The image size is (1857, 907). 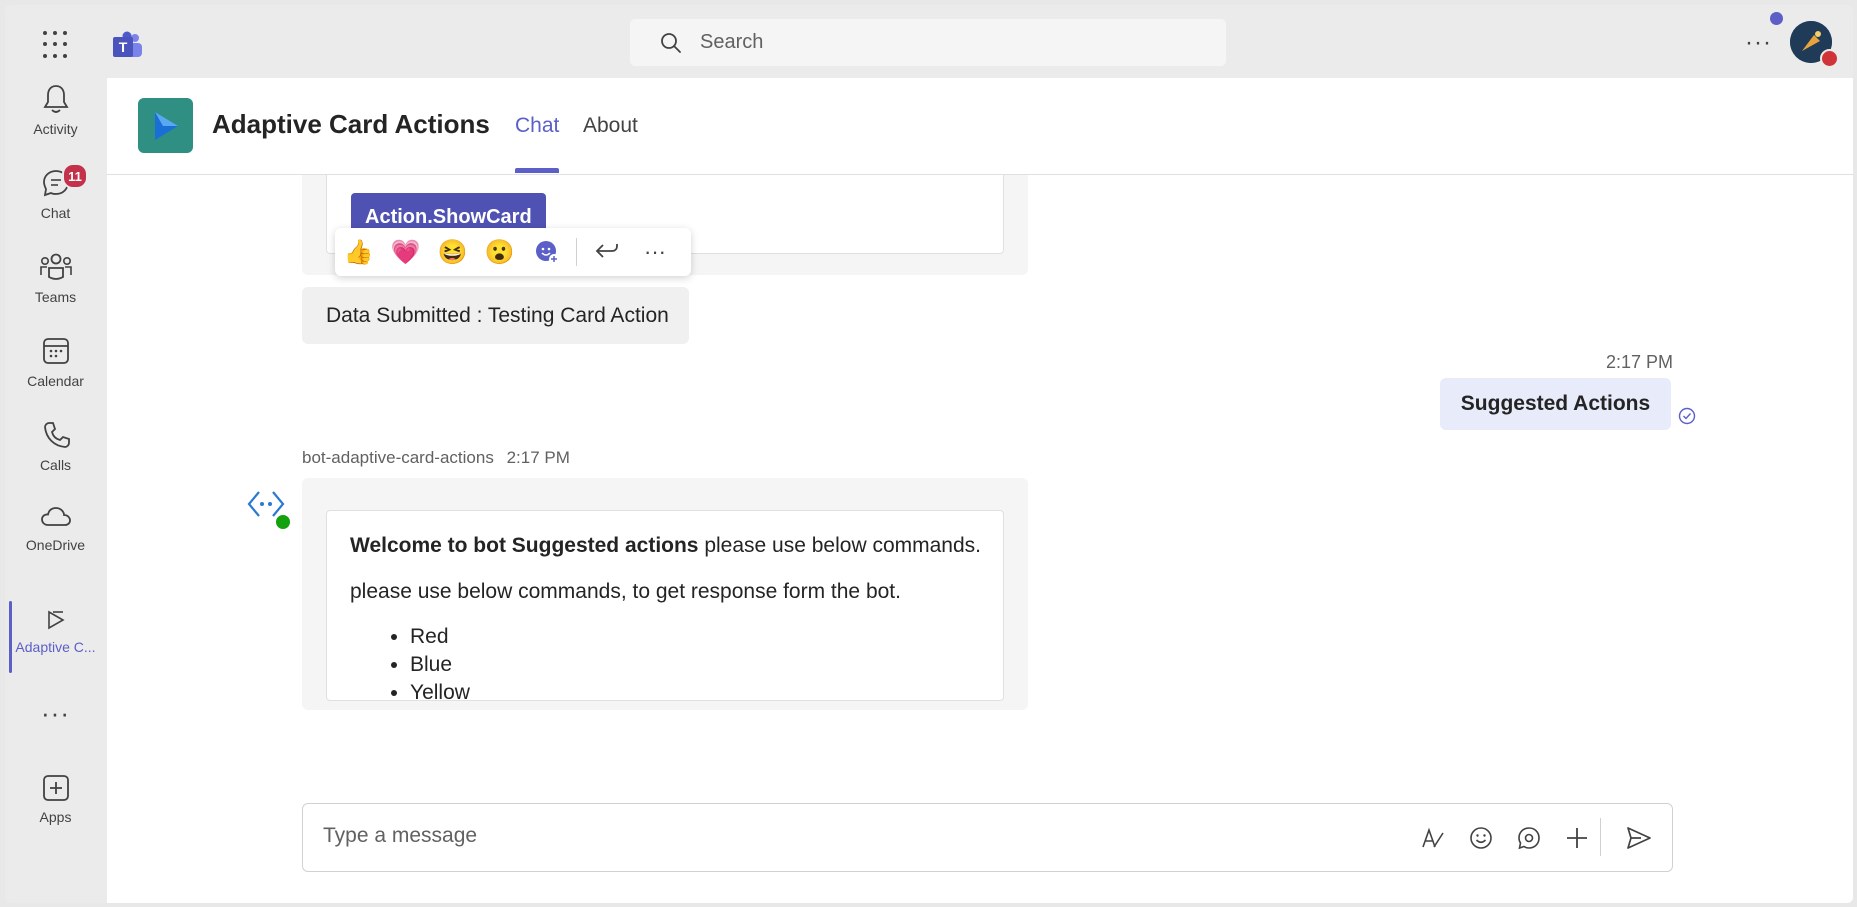 What do you see at coordinates (405, 252) in the screenshot?
I see `heart-reaction-icon: 💗` at bounding box center [405, 252].